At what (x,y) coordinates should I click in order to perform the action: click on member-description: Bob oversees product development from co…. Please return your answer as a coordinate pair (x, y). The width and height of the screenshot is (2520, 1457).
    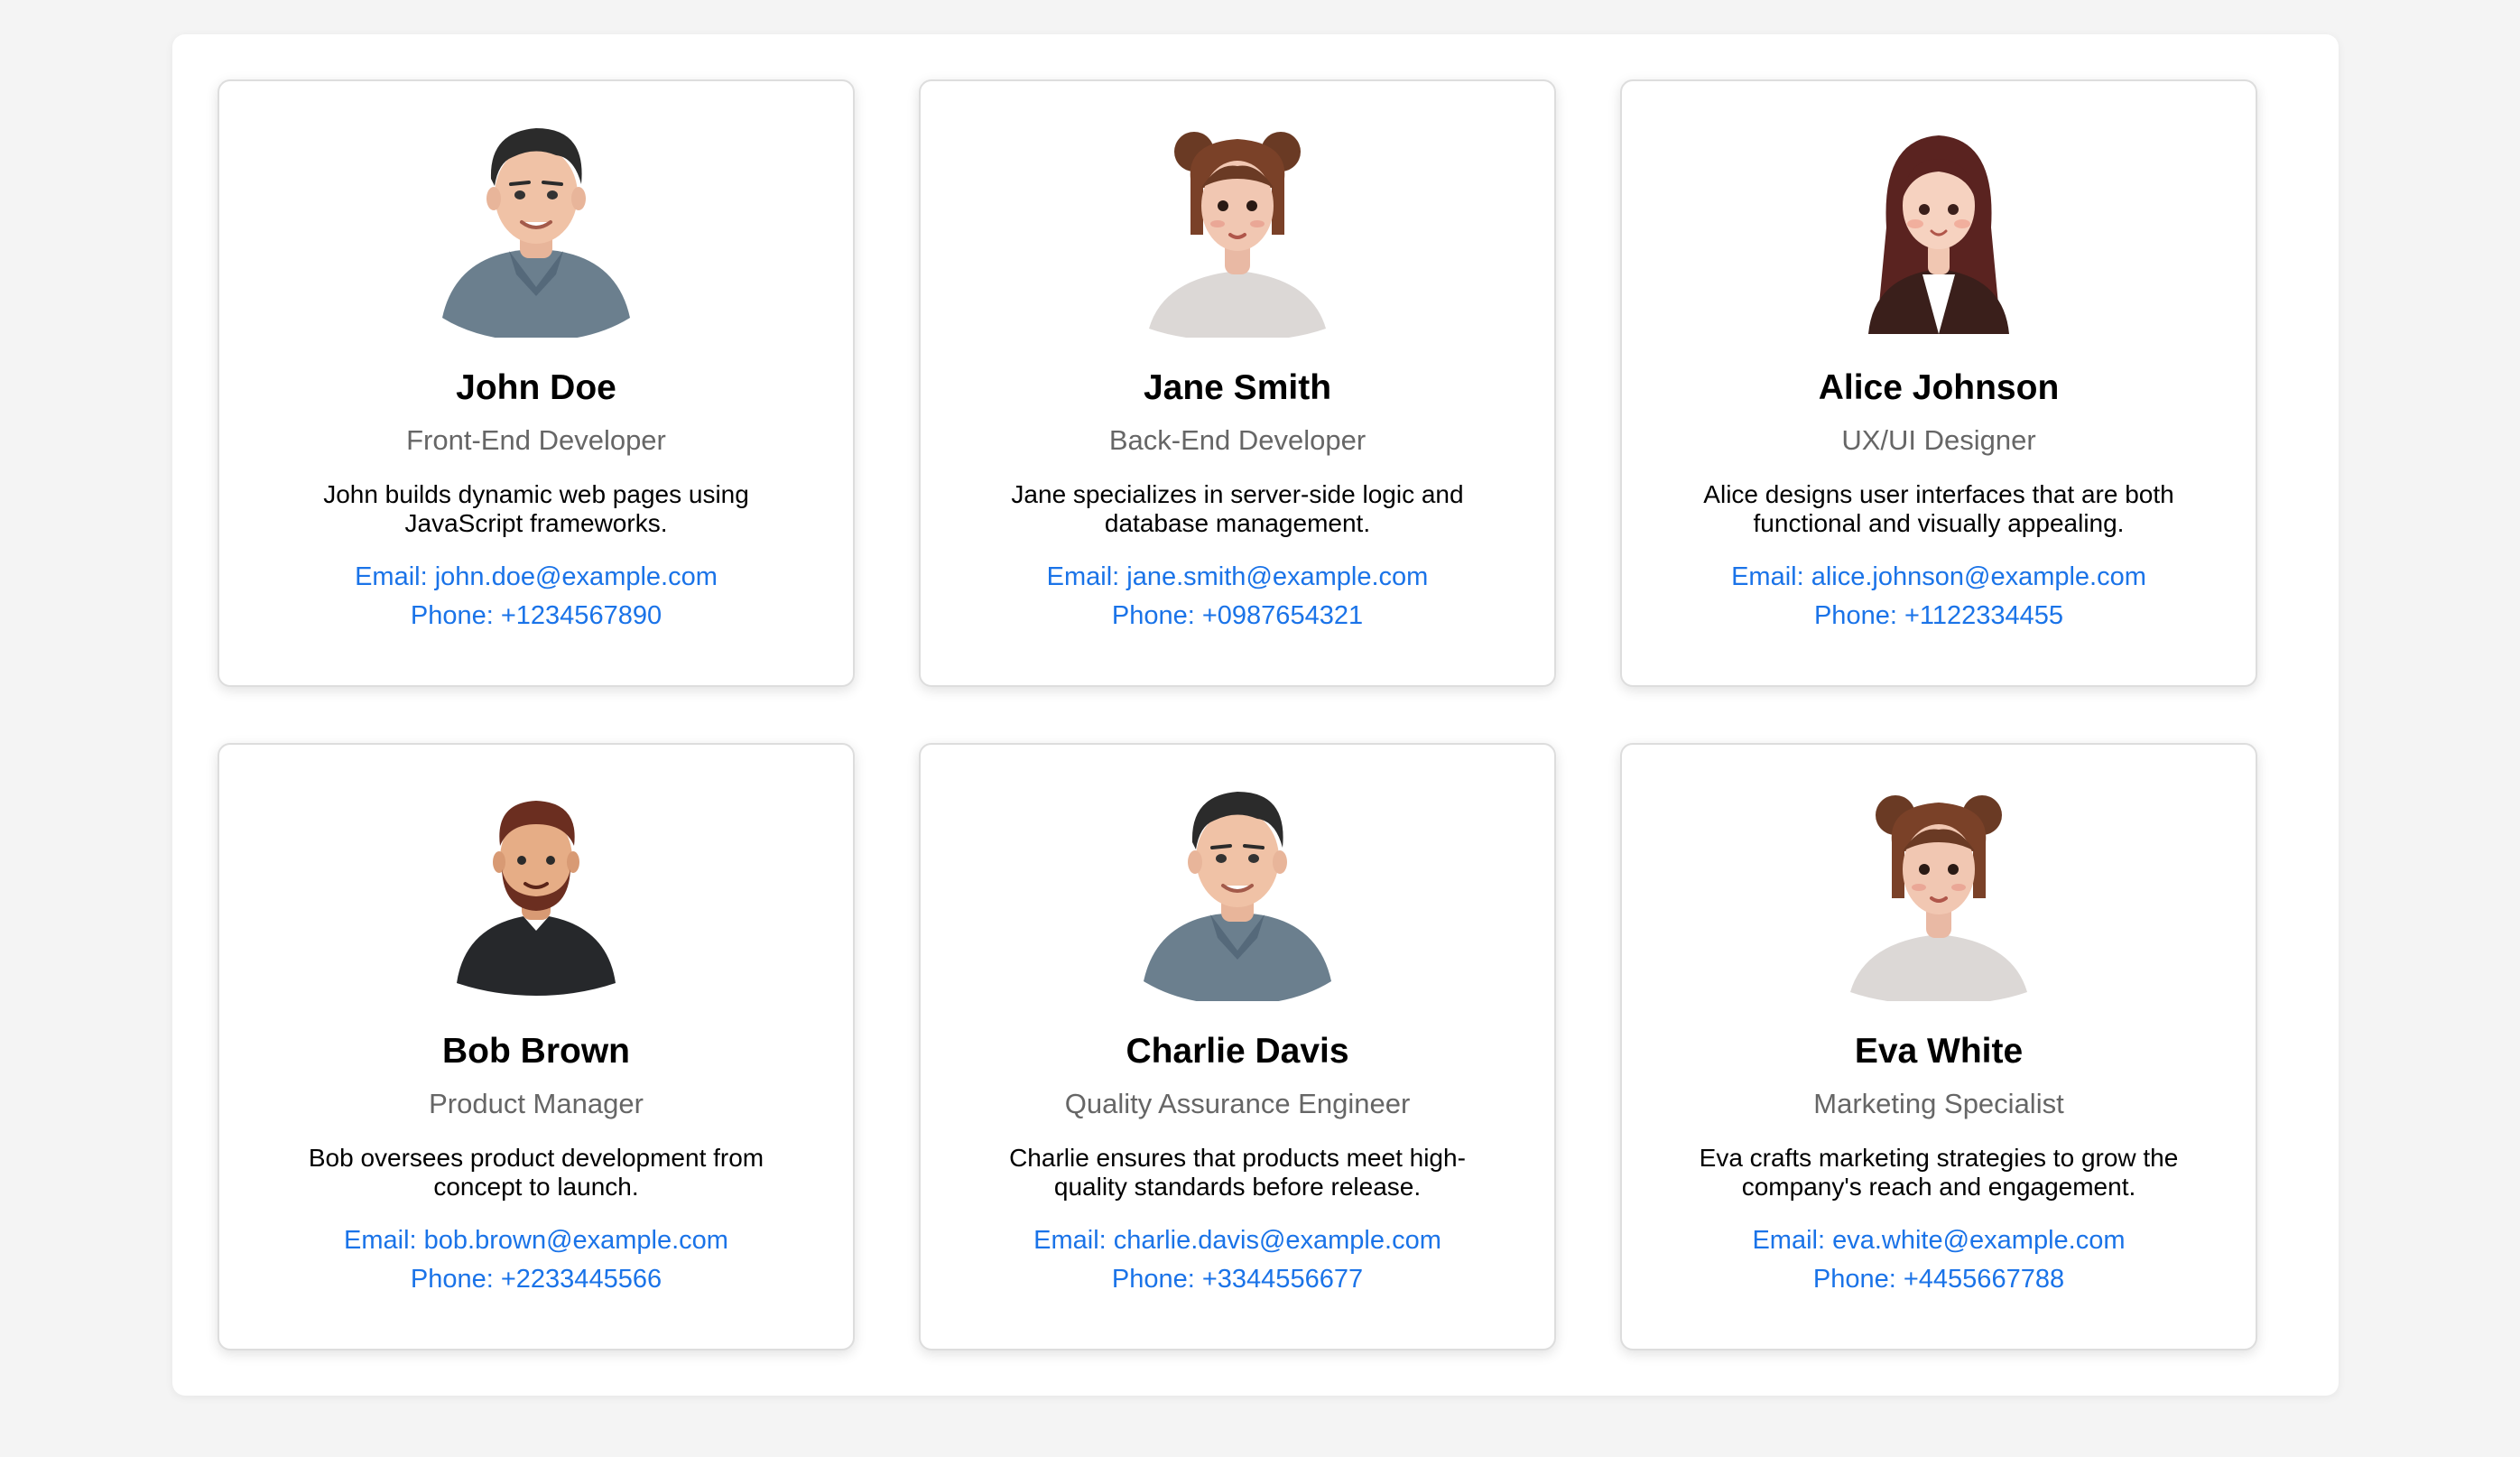
    Looking at the image, I should click on (536, 1172).